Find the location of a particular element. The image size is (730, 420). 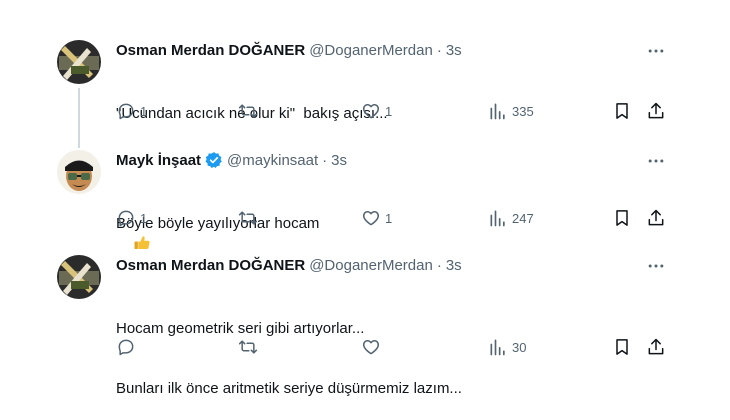

views-button: 335 is located at coordinates (511, 111).